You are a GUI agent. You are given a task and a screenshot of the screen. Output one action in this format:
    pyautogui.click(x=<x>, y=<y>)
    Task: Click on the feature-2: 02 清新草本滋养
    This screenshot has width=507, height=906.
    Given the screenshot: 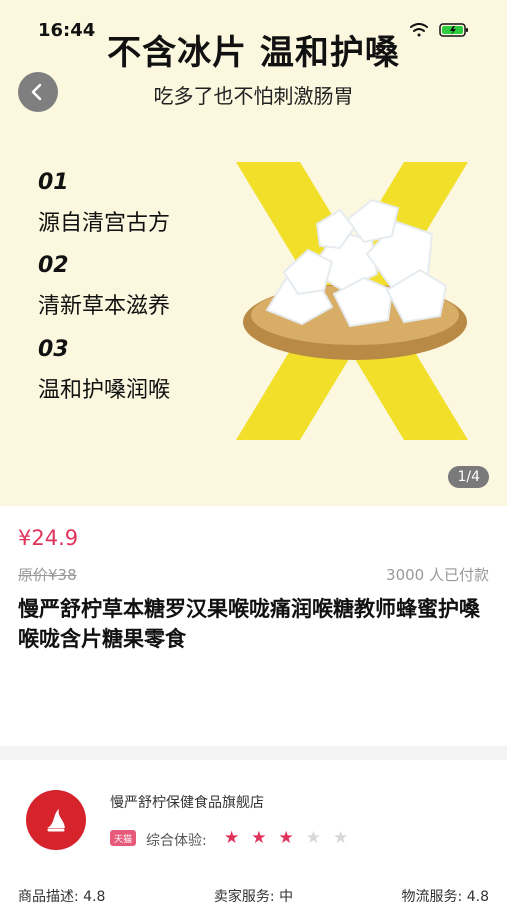 What is the action you would take?
    pyautogui.click(x=104, y=286)
    